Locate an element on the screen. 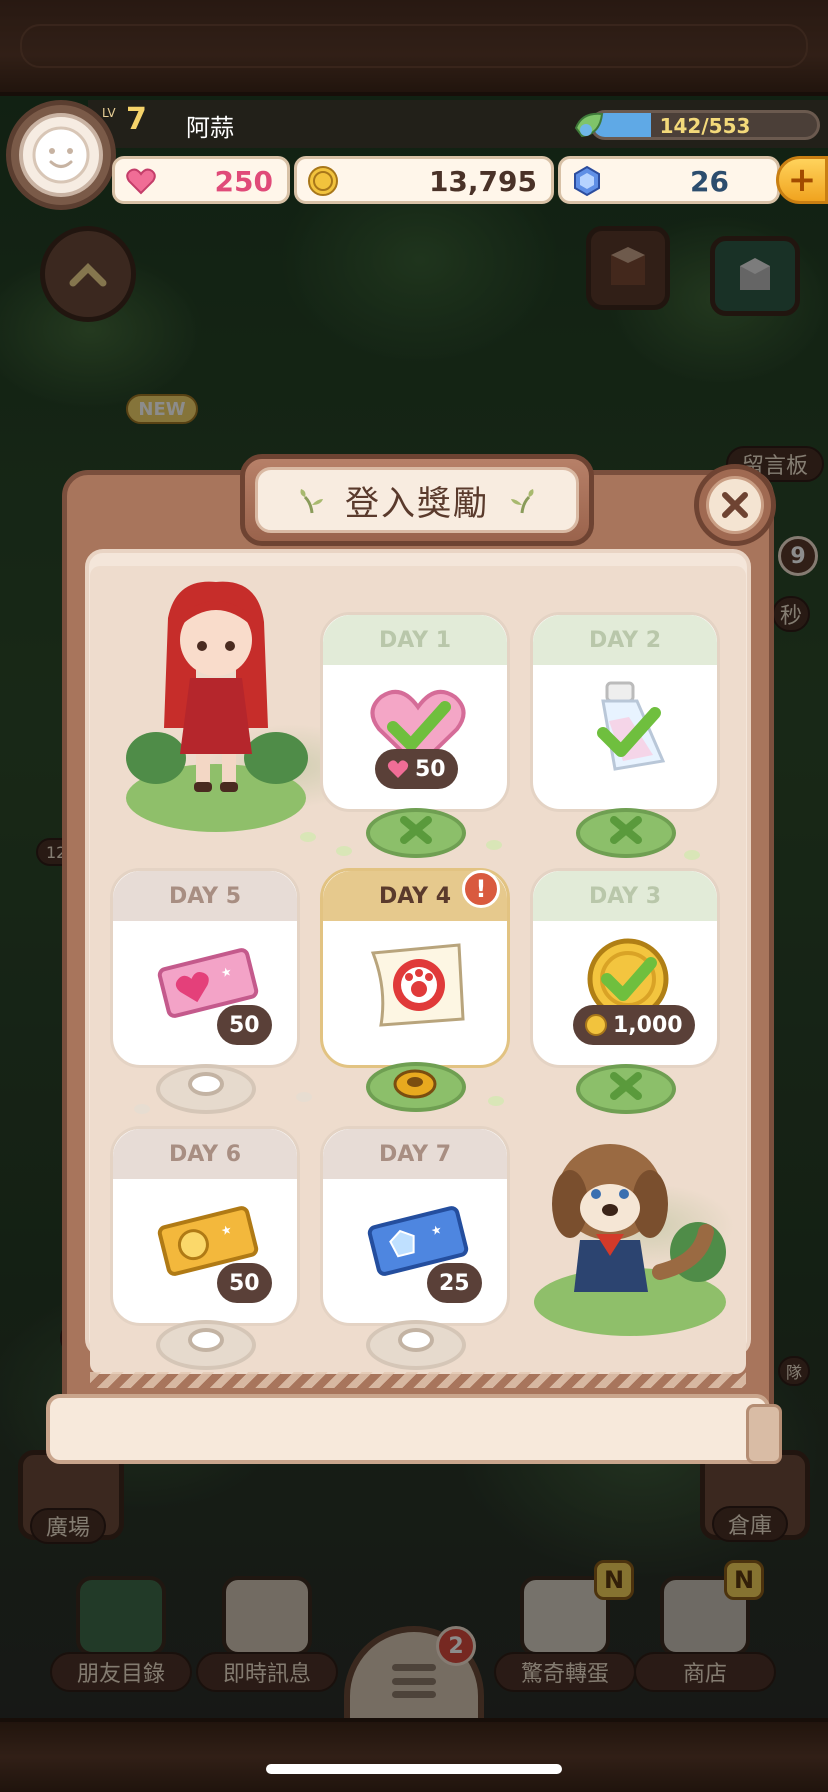  day-1-qty: 50 is located at coordinates (416, 769).